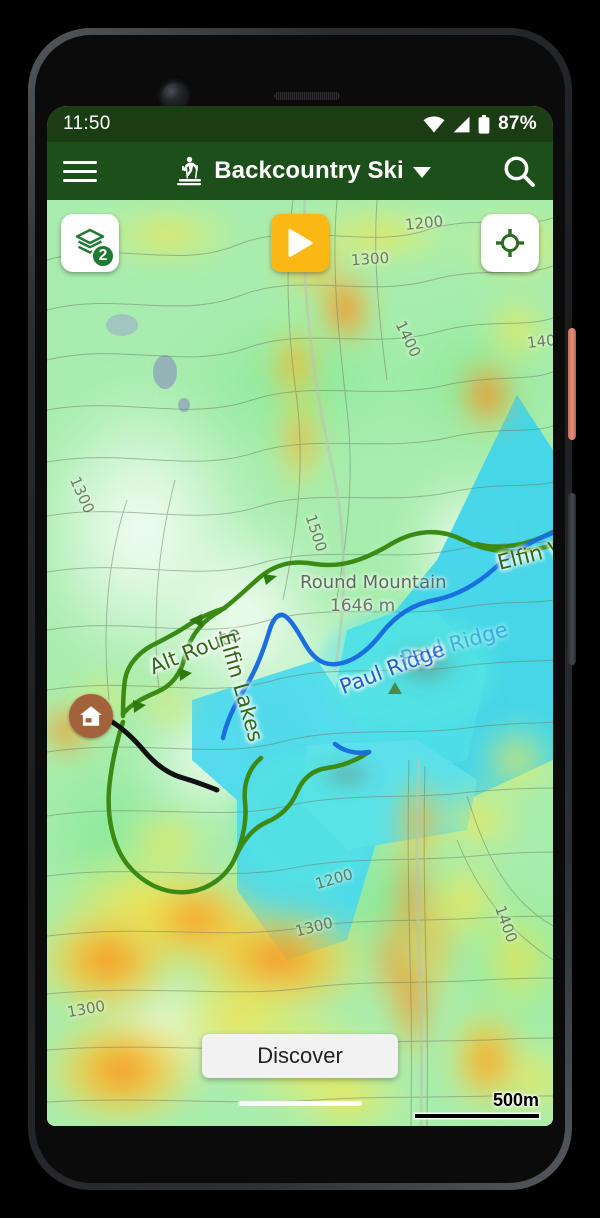  I want to click on map-scale-label: 500m, so click(515, 1100).